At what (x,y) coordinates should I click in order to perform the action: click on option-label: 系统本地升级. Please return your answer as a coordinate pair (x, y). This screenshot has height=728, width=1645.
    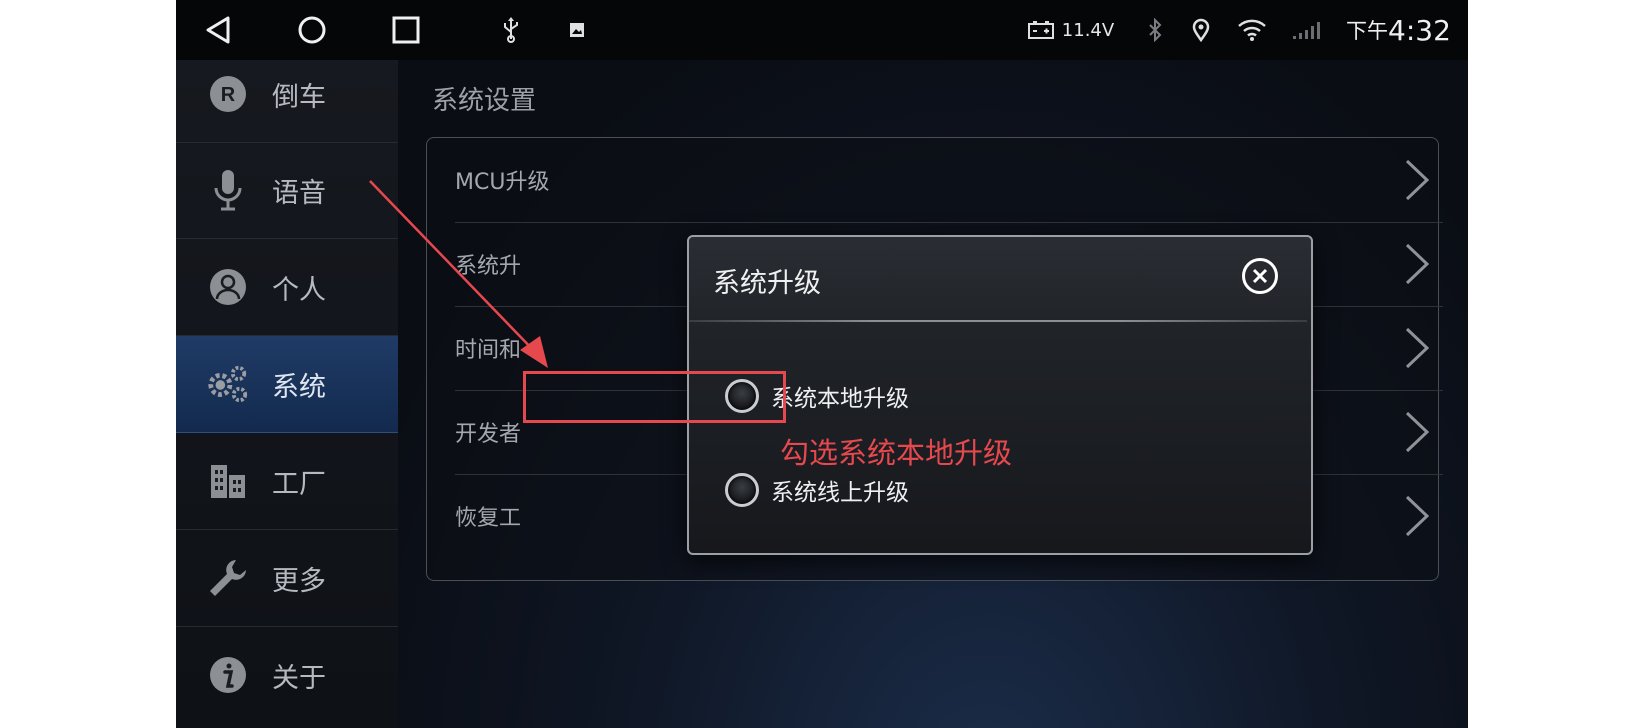
    Looking at the image, I should click on (840, 399).